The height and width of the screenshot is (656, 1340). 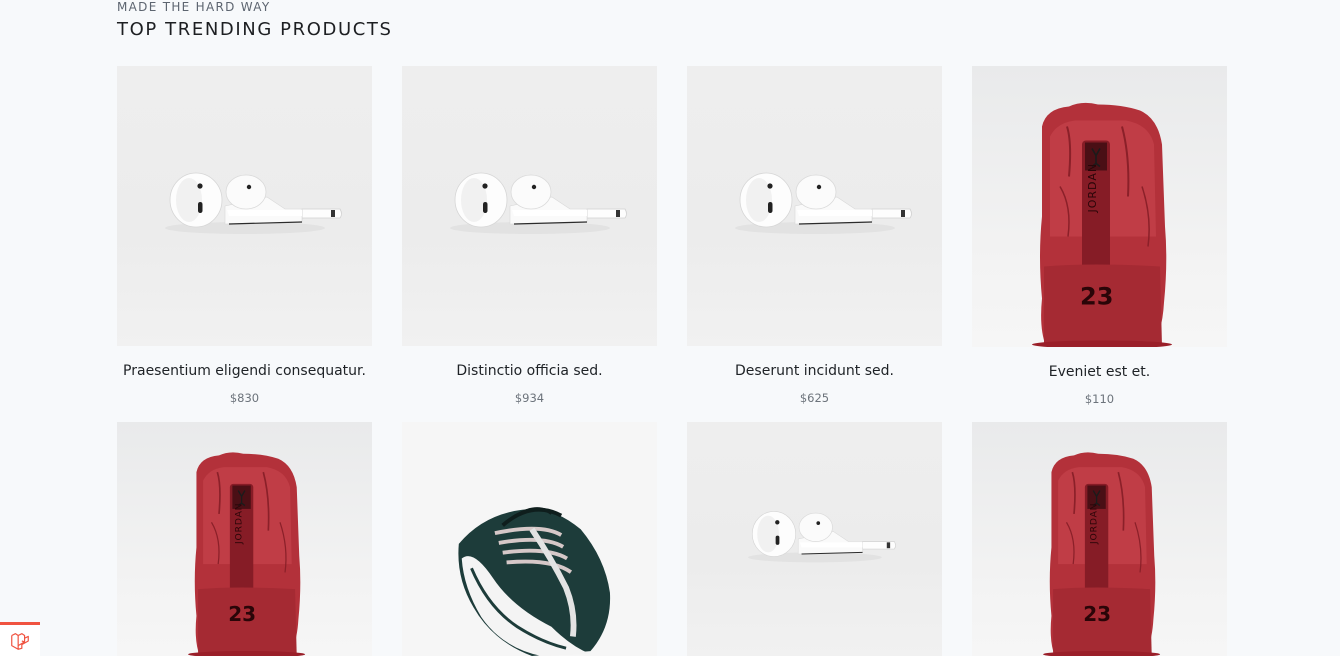 I want to click on product-card: Distinctio officia sed. $934, so click(x=529, y=235).